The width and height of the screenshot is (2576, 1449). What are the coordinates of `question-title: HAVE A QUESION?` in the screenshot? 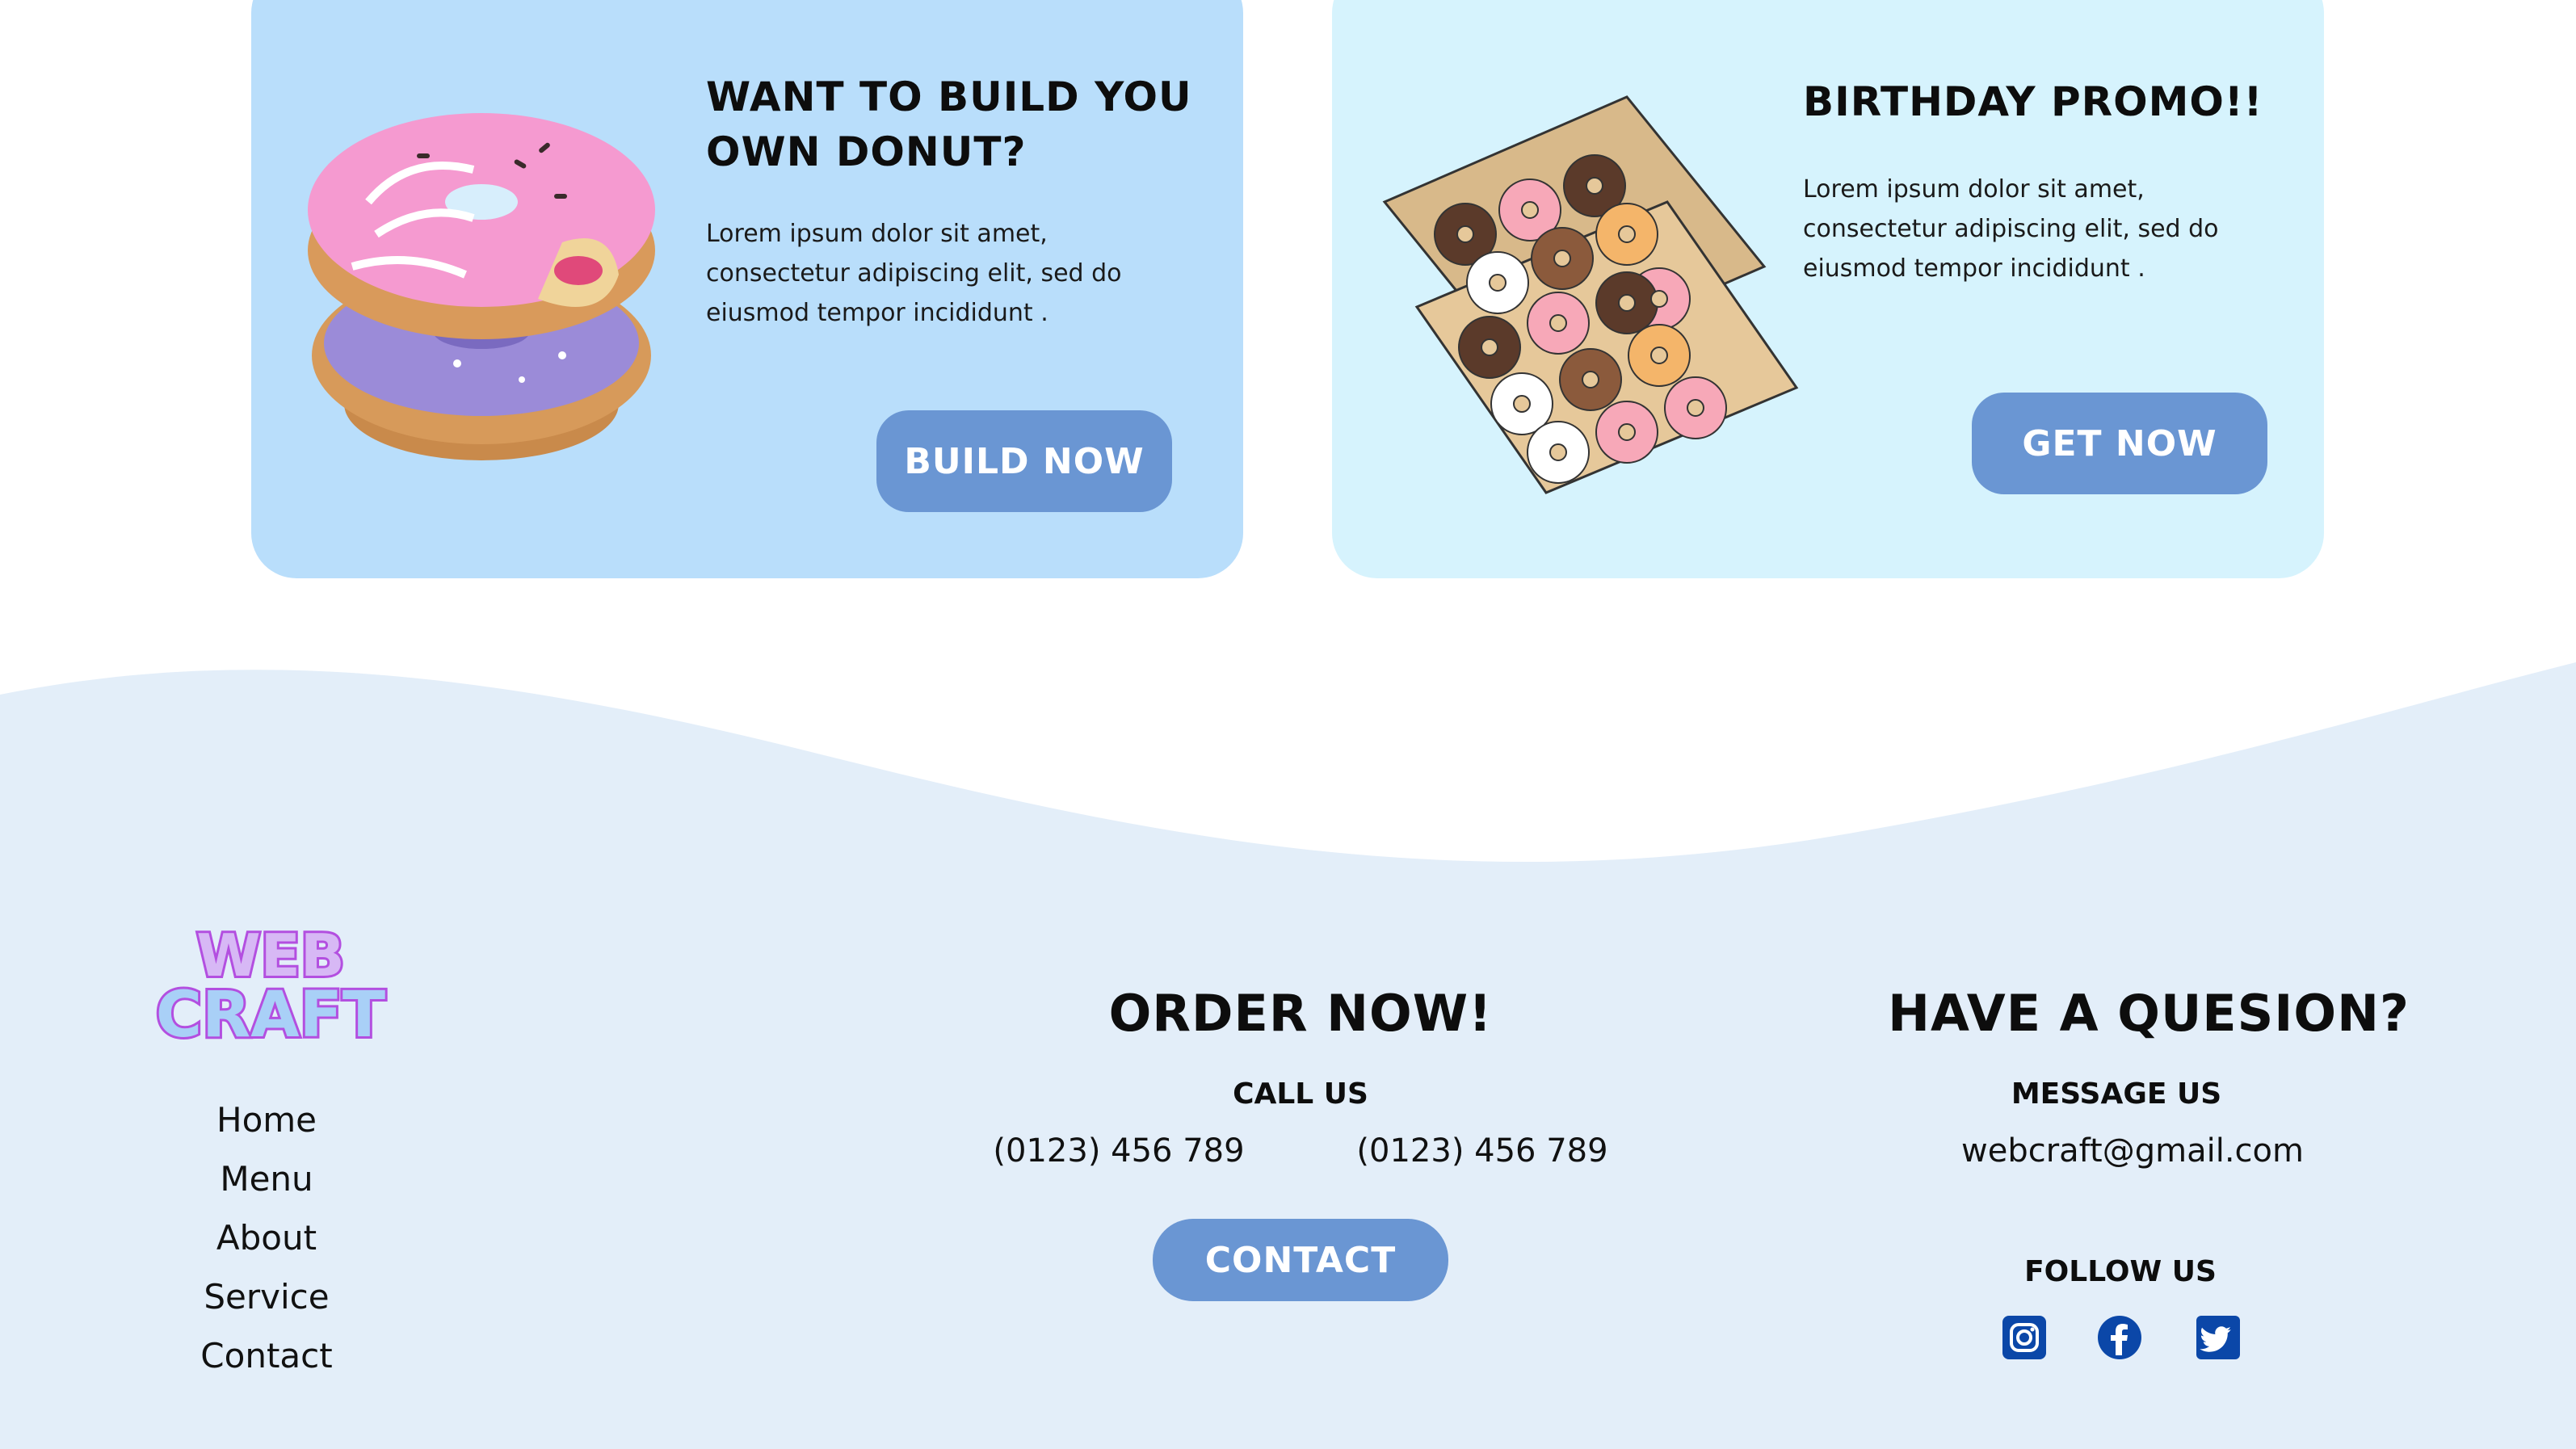 It's located at (2149, 1013).